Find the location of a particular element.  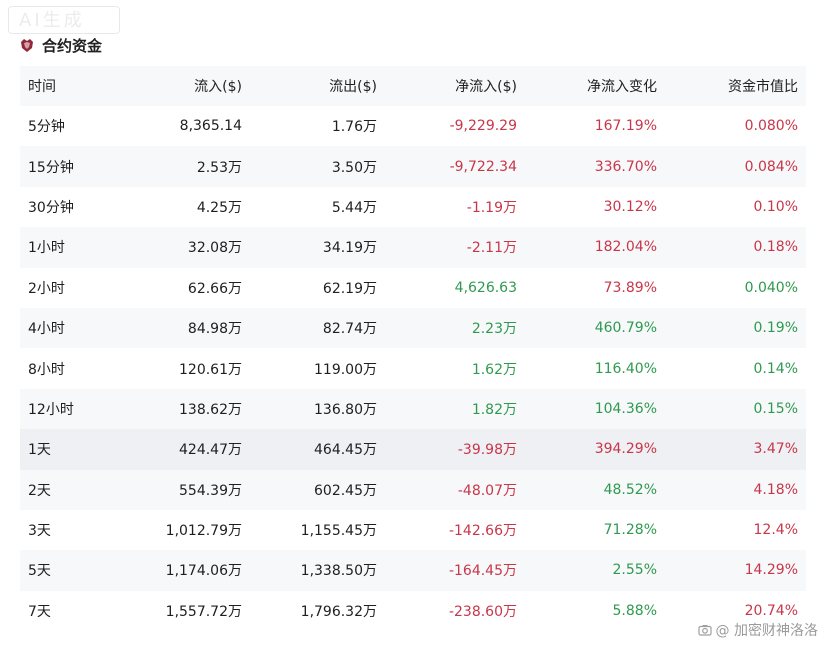

inflow-cell: 1,557.72万 is located at coordinates (203, 611).